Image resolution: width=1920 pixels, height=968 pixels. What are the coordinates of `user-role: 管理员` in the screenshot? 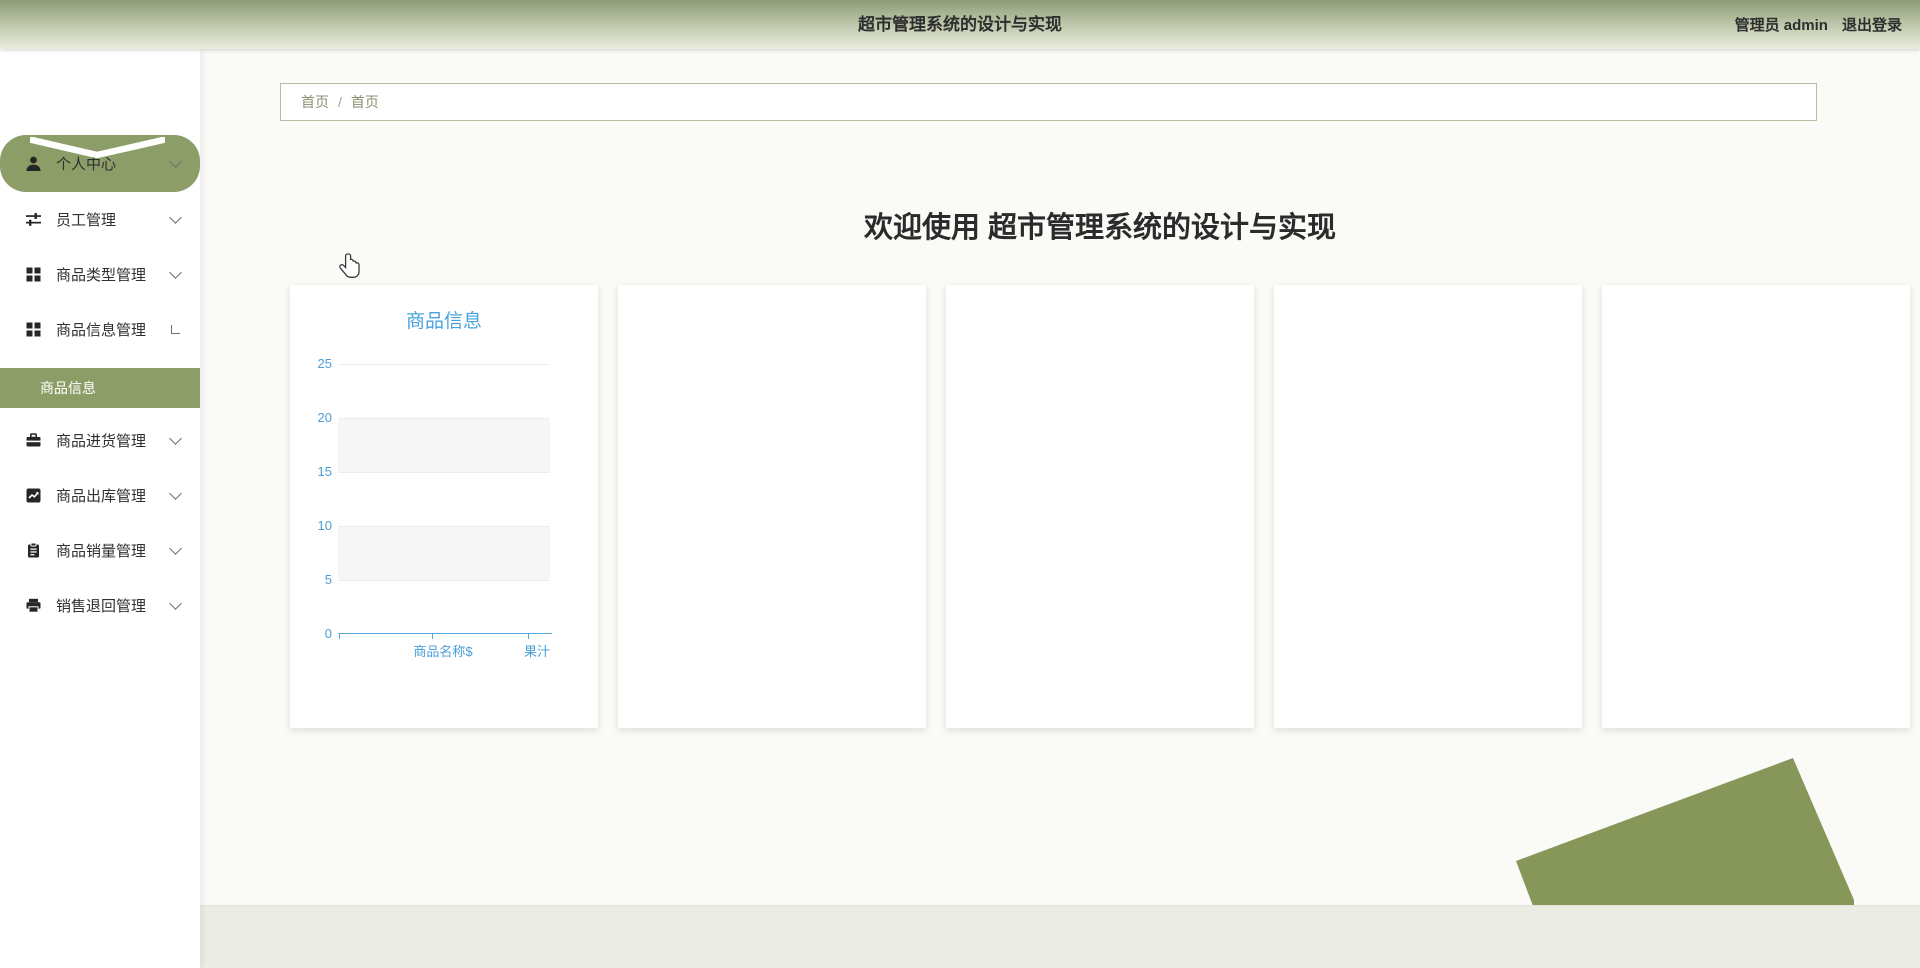 It's located at (1757, 25).